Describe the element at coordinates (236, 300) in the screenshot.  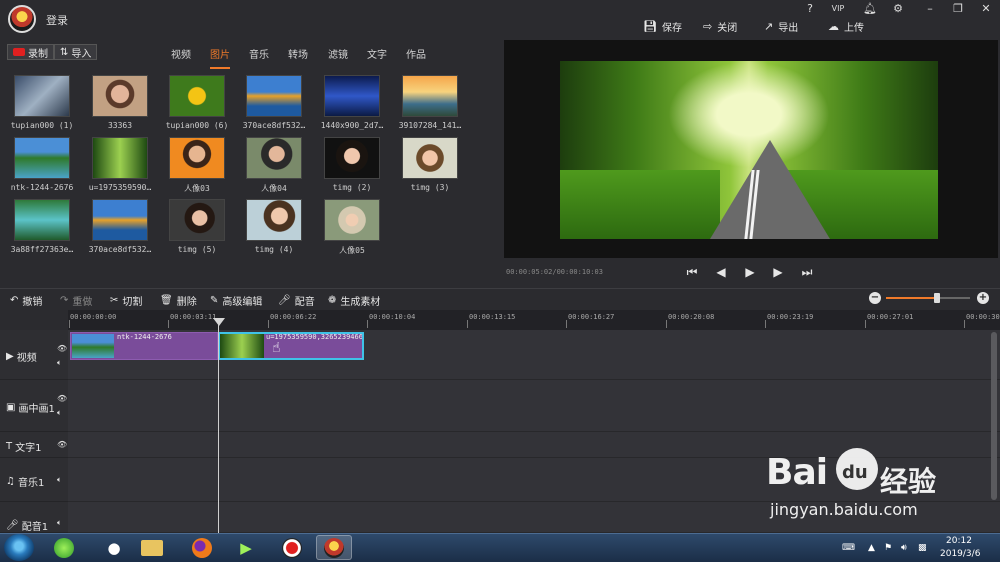
I see `advanced-edit-button: ✎ 高级编辑` at that location.